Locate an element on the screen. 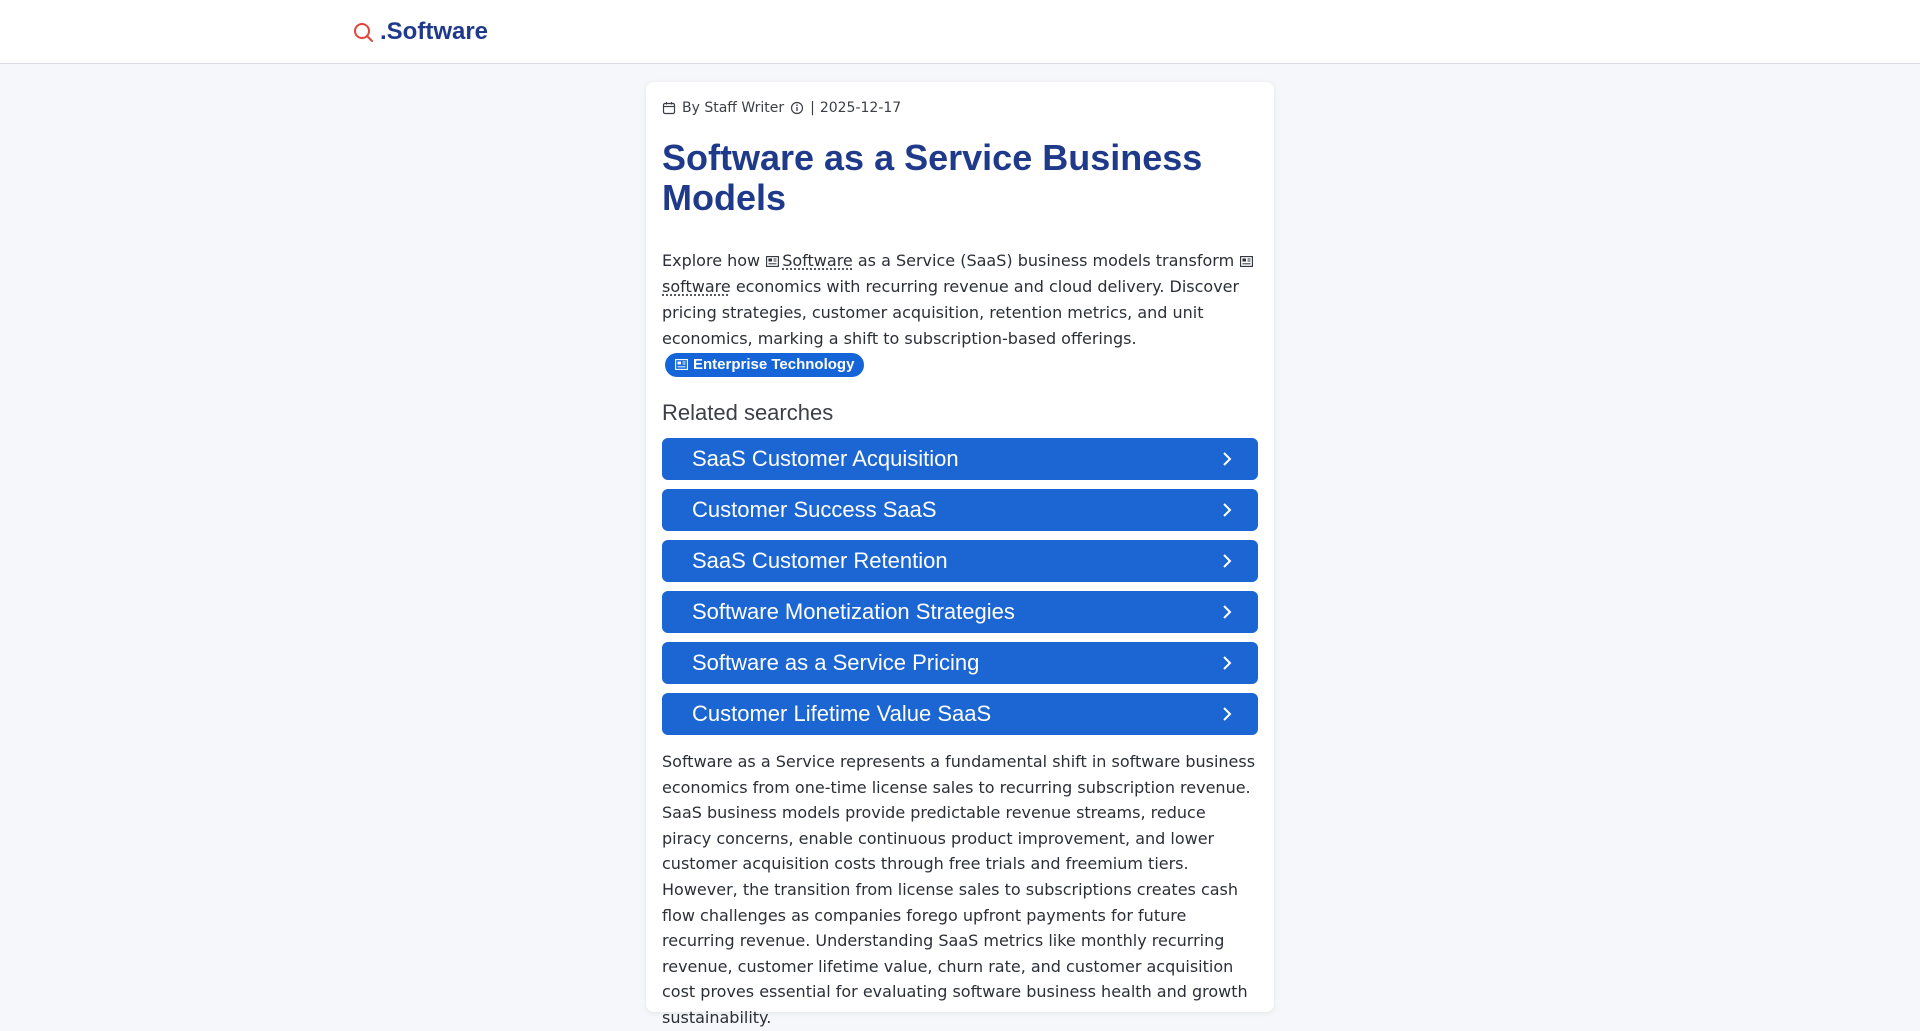  related-search-label: Customer Success SaaS is located at coordinates (814, 510).